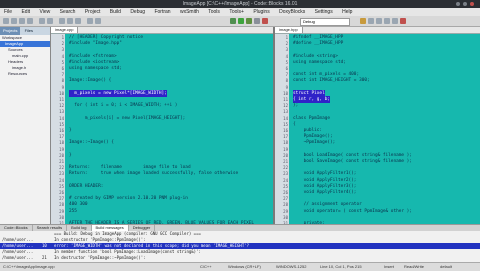 This screenshot has width=480, height=271. What do you see at coordinates (295, 105) in the screenshot?
I see `code-line: };` at bounding box center [295, 105].